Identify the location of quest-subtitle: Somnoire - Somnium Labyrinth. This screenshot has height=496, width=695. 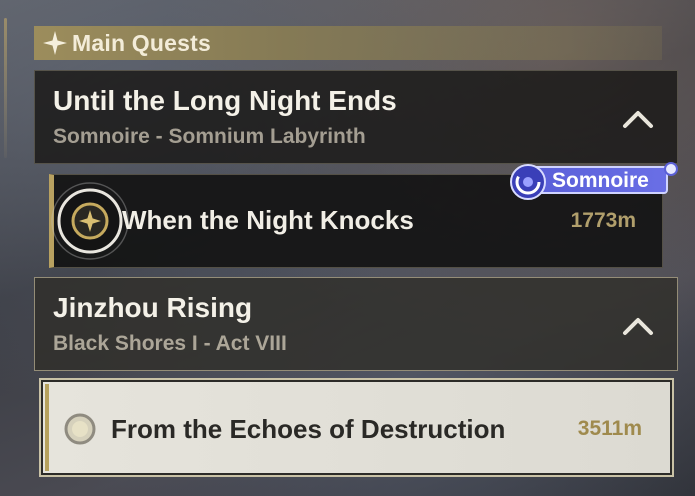
(209, 136).